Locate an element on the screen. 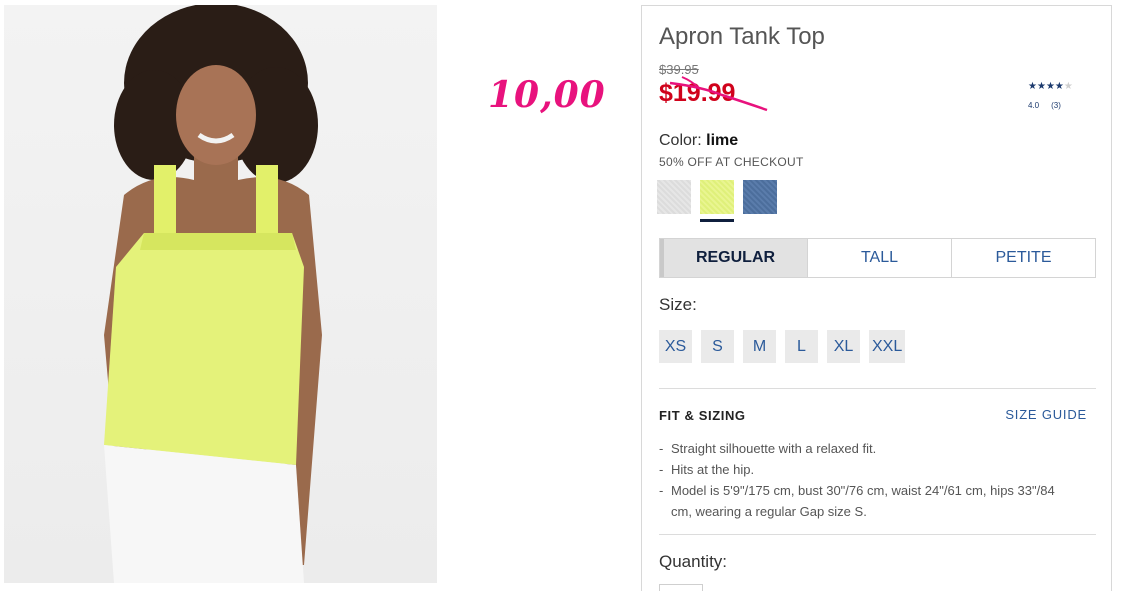 The image size is (1121, 591). quantity-input is located at coordinates (681, 587).